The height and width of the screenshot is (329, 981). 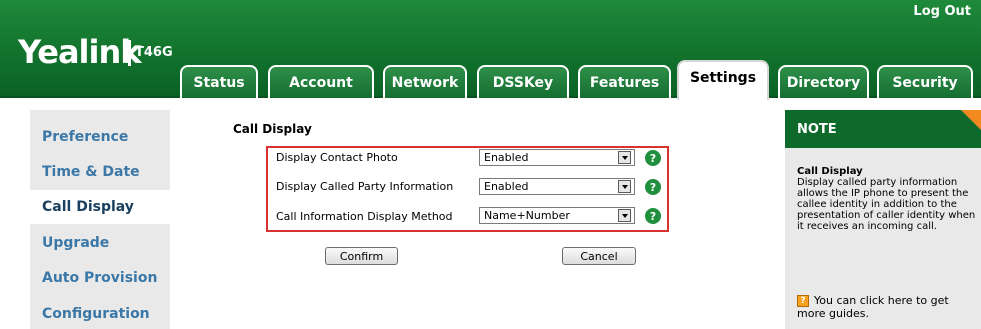 I want to click on display-called-party-label: Display Called Party Information, so click(x=365, y=186).